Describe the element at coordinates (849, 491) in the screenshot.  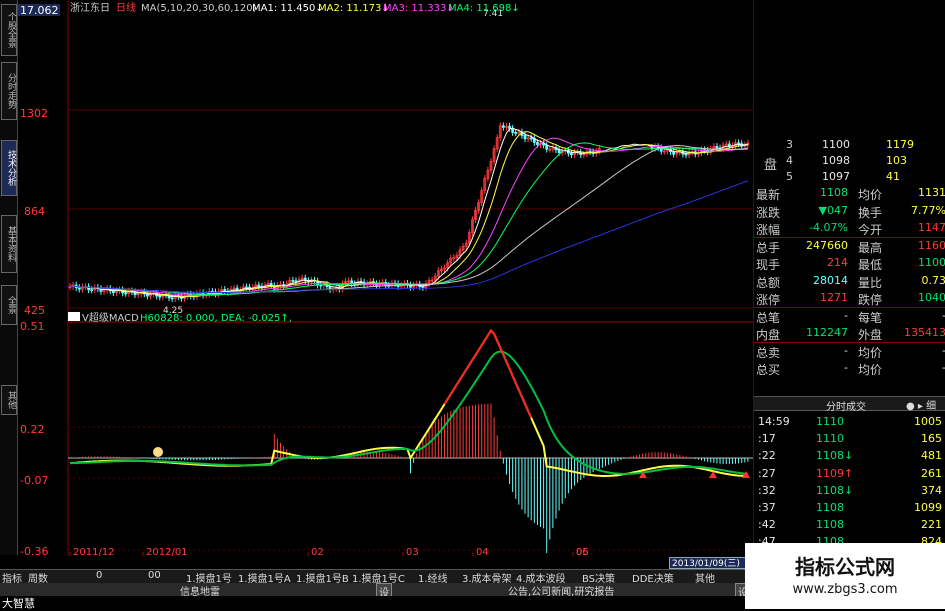
I see `tick-row: :32 1108↓ 374` at that location.